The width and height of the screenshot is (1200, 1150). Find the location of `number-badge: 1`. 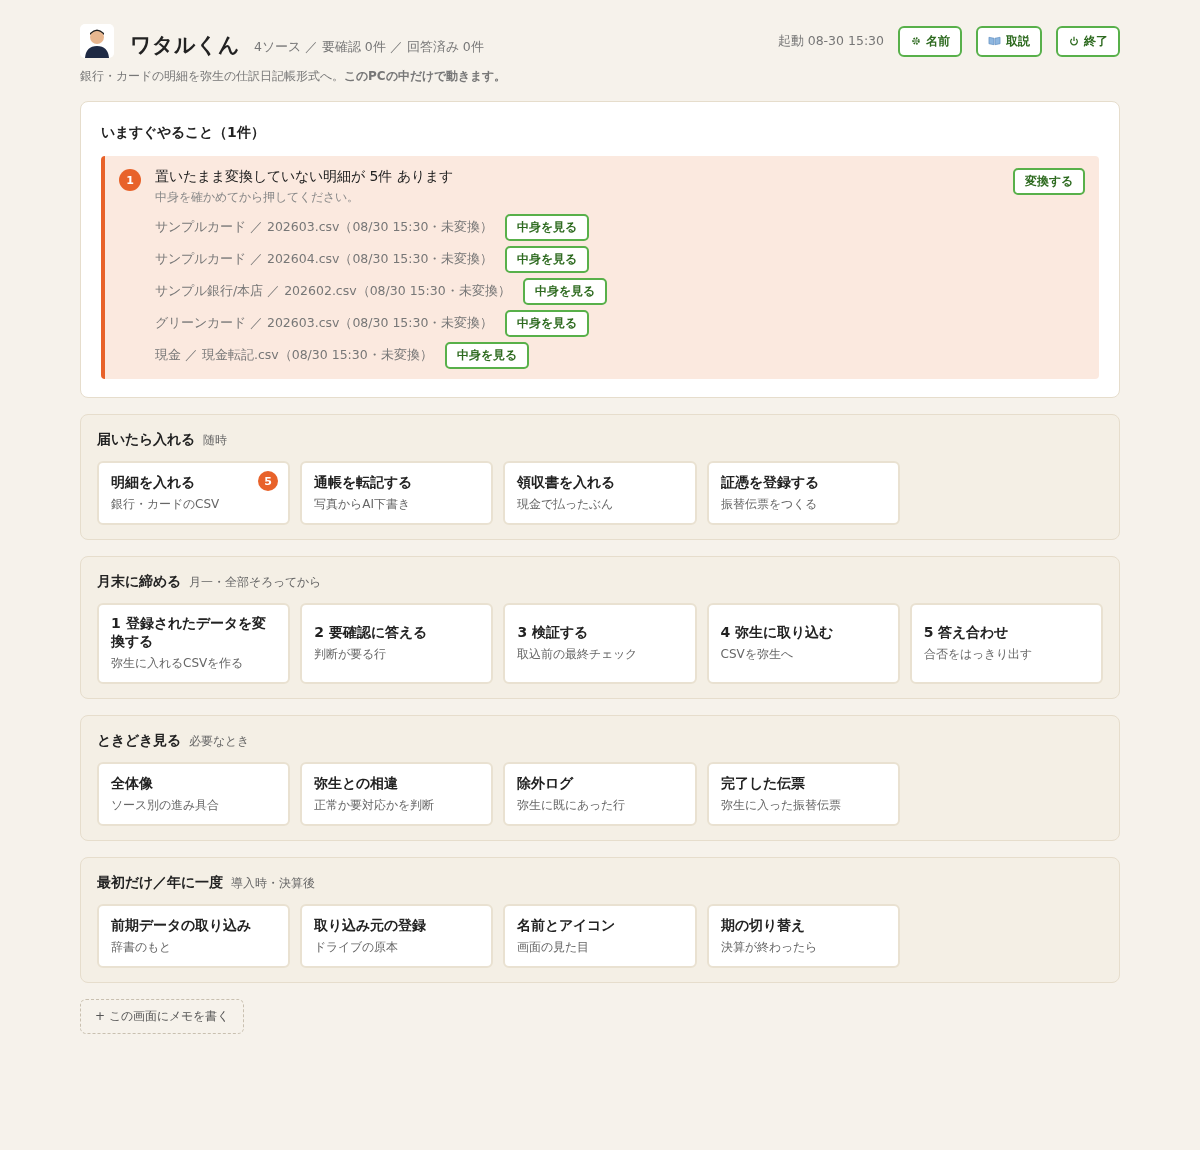

number-badge: 1 is located at coordinates (130, 180).